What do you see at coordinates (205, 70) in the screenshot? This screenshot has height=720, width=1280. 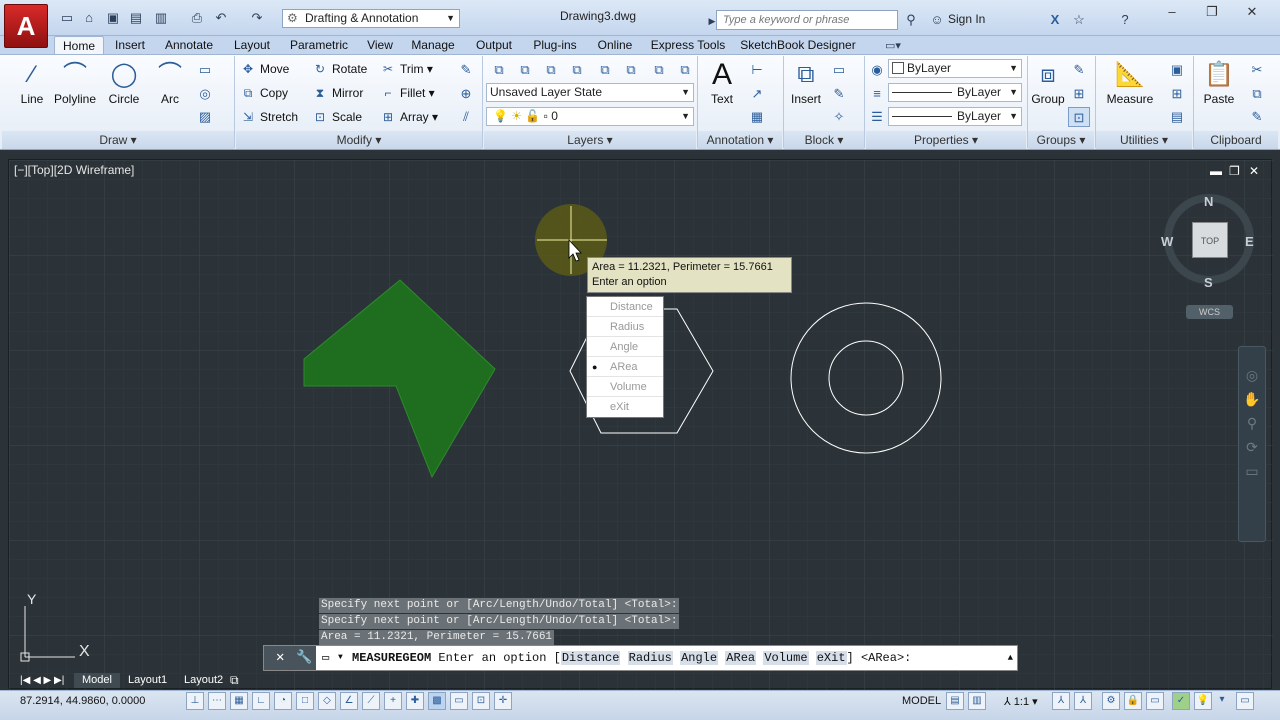 I see `rectangle-icon: ▭` at bounding box center [205, 70].